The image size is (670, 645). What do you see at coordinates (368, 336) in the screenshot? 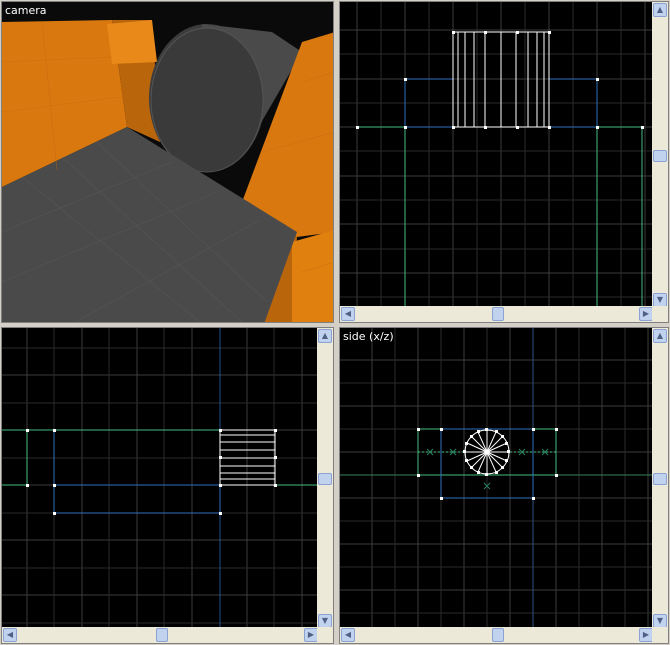
I see `side-label: side (x/z)` at bounding box center [368, 336].